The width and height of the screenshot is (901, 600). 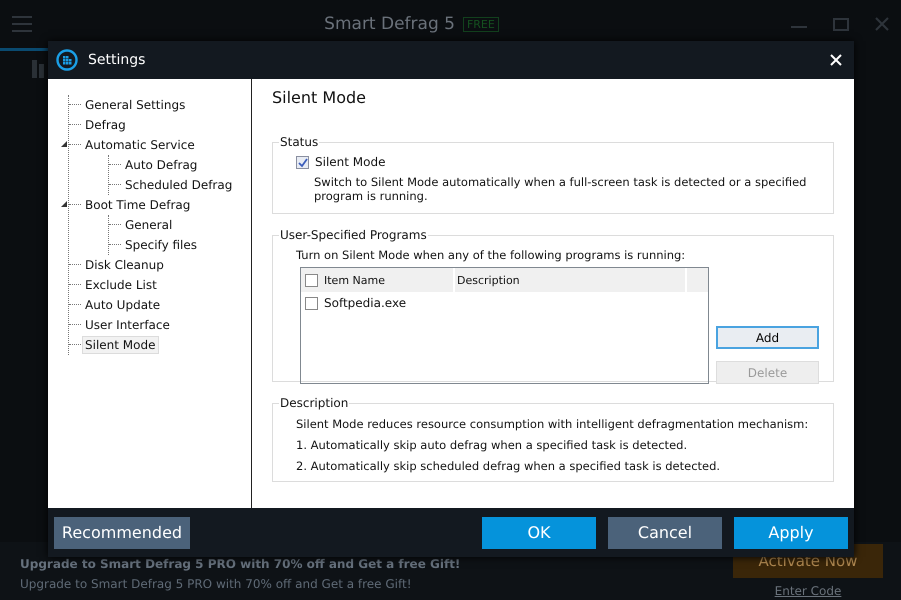 I want to click on group-heading: User-Specified Programs, so click(x=353, y=235).